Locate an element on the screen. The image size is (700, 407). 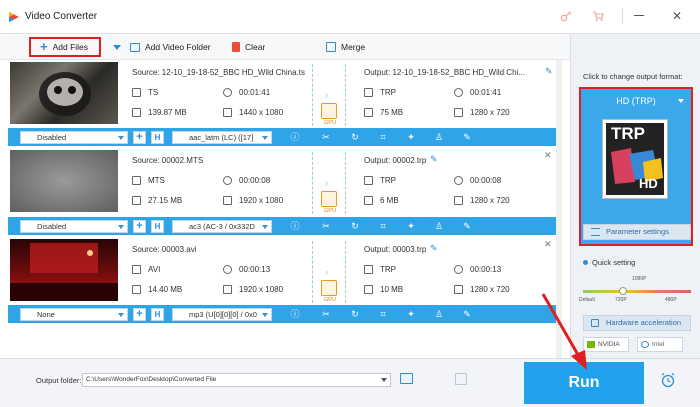
audio-value: ac3 (AC-3 / 0x332D is located at coordinates (222, 226).